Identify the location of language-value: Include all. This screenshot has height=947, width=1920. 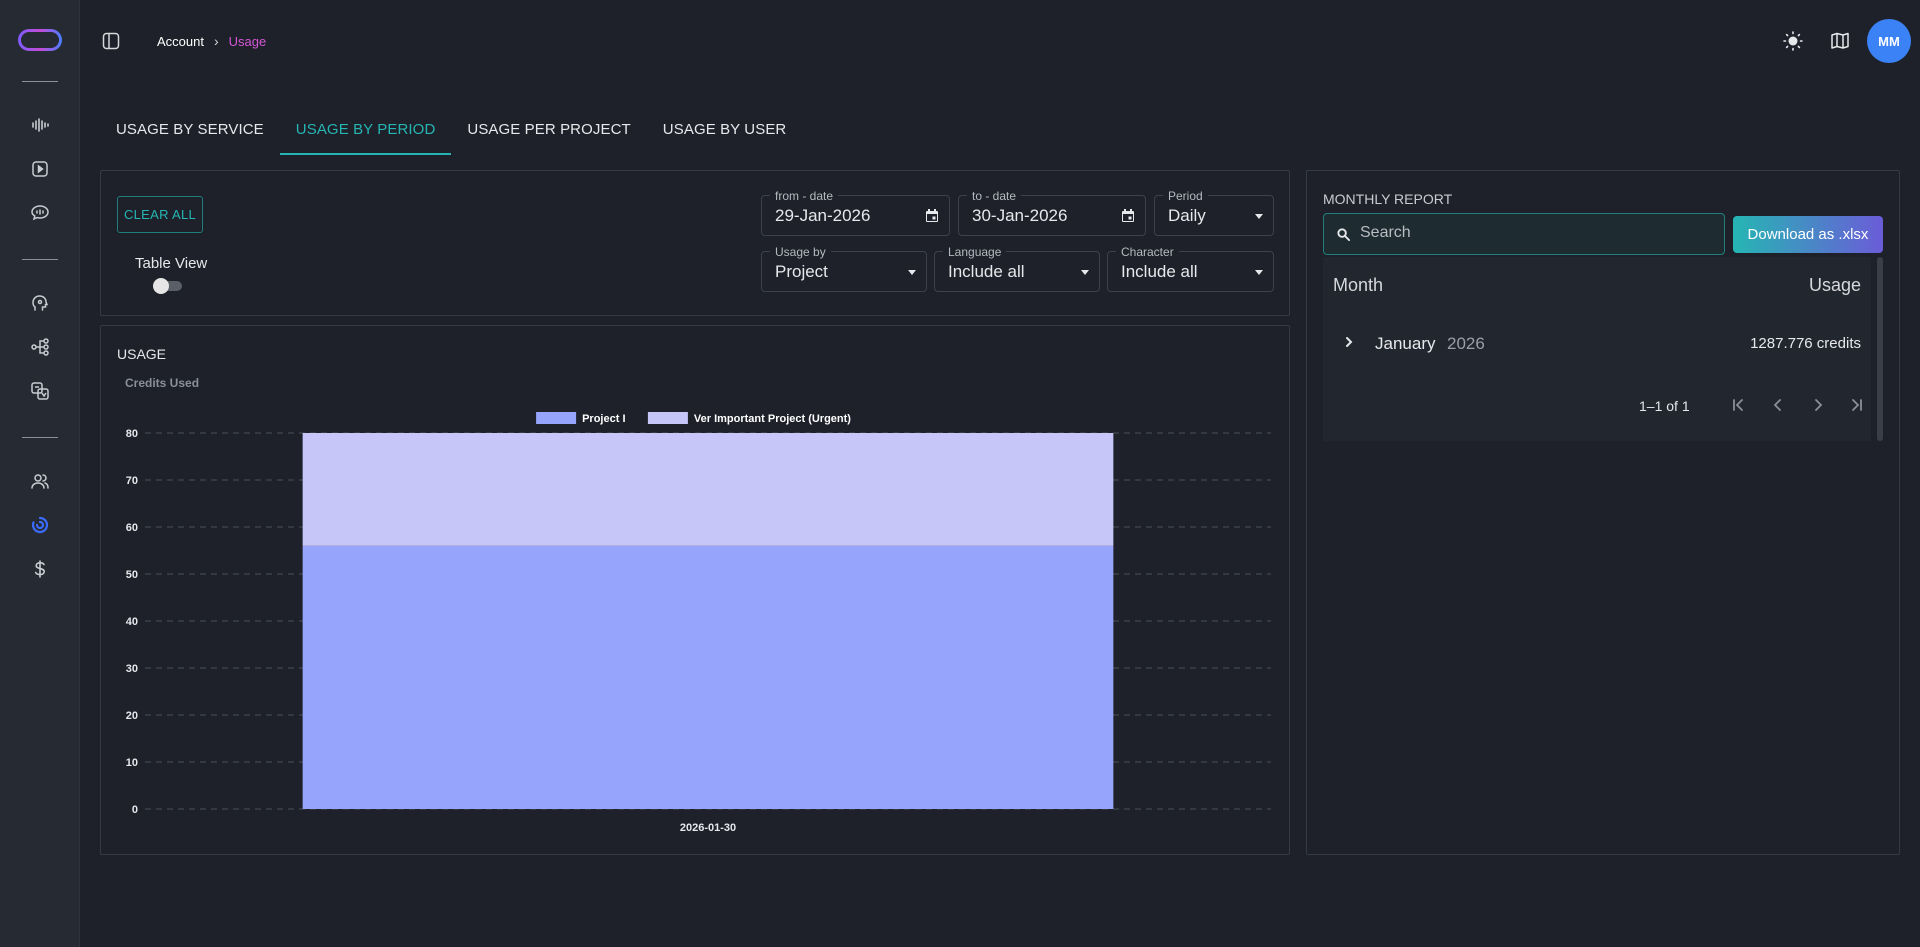
(986, 271).